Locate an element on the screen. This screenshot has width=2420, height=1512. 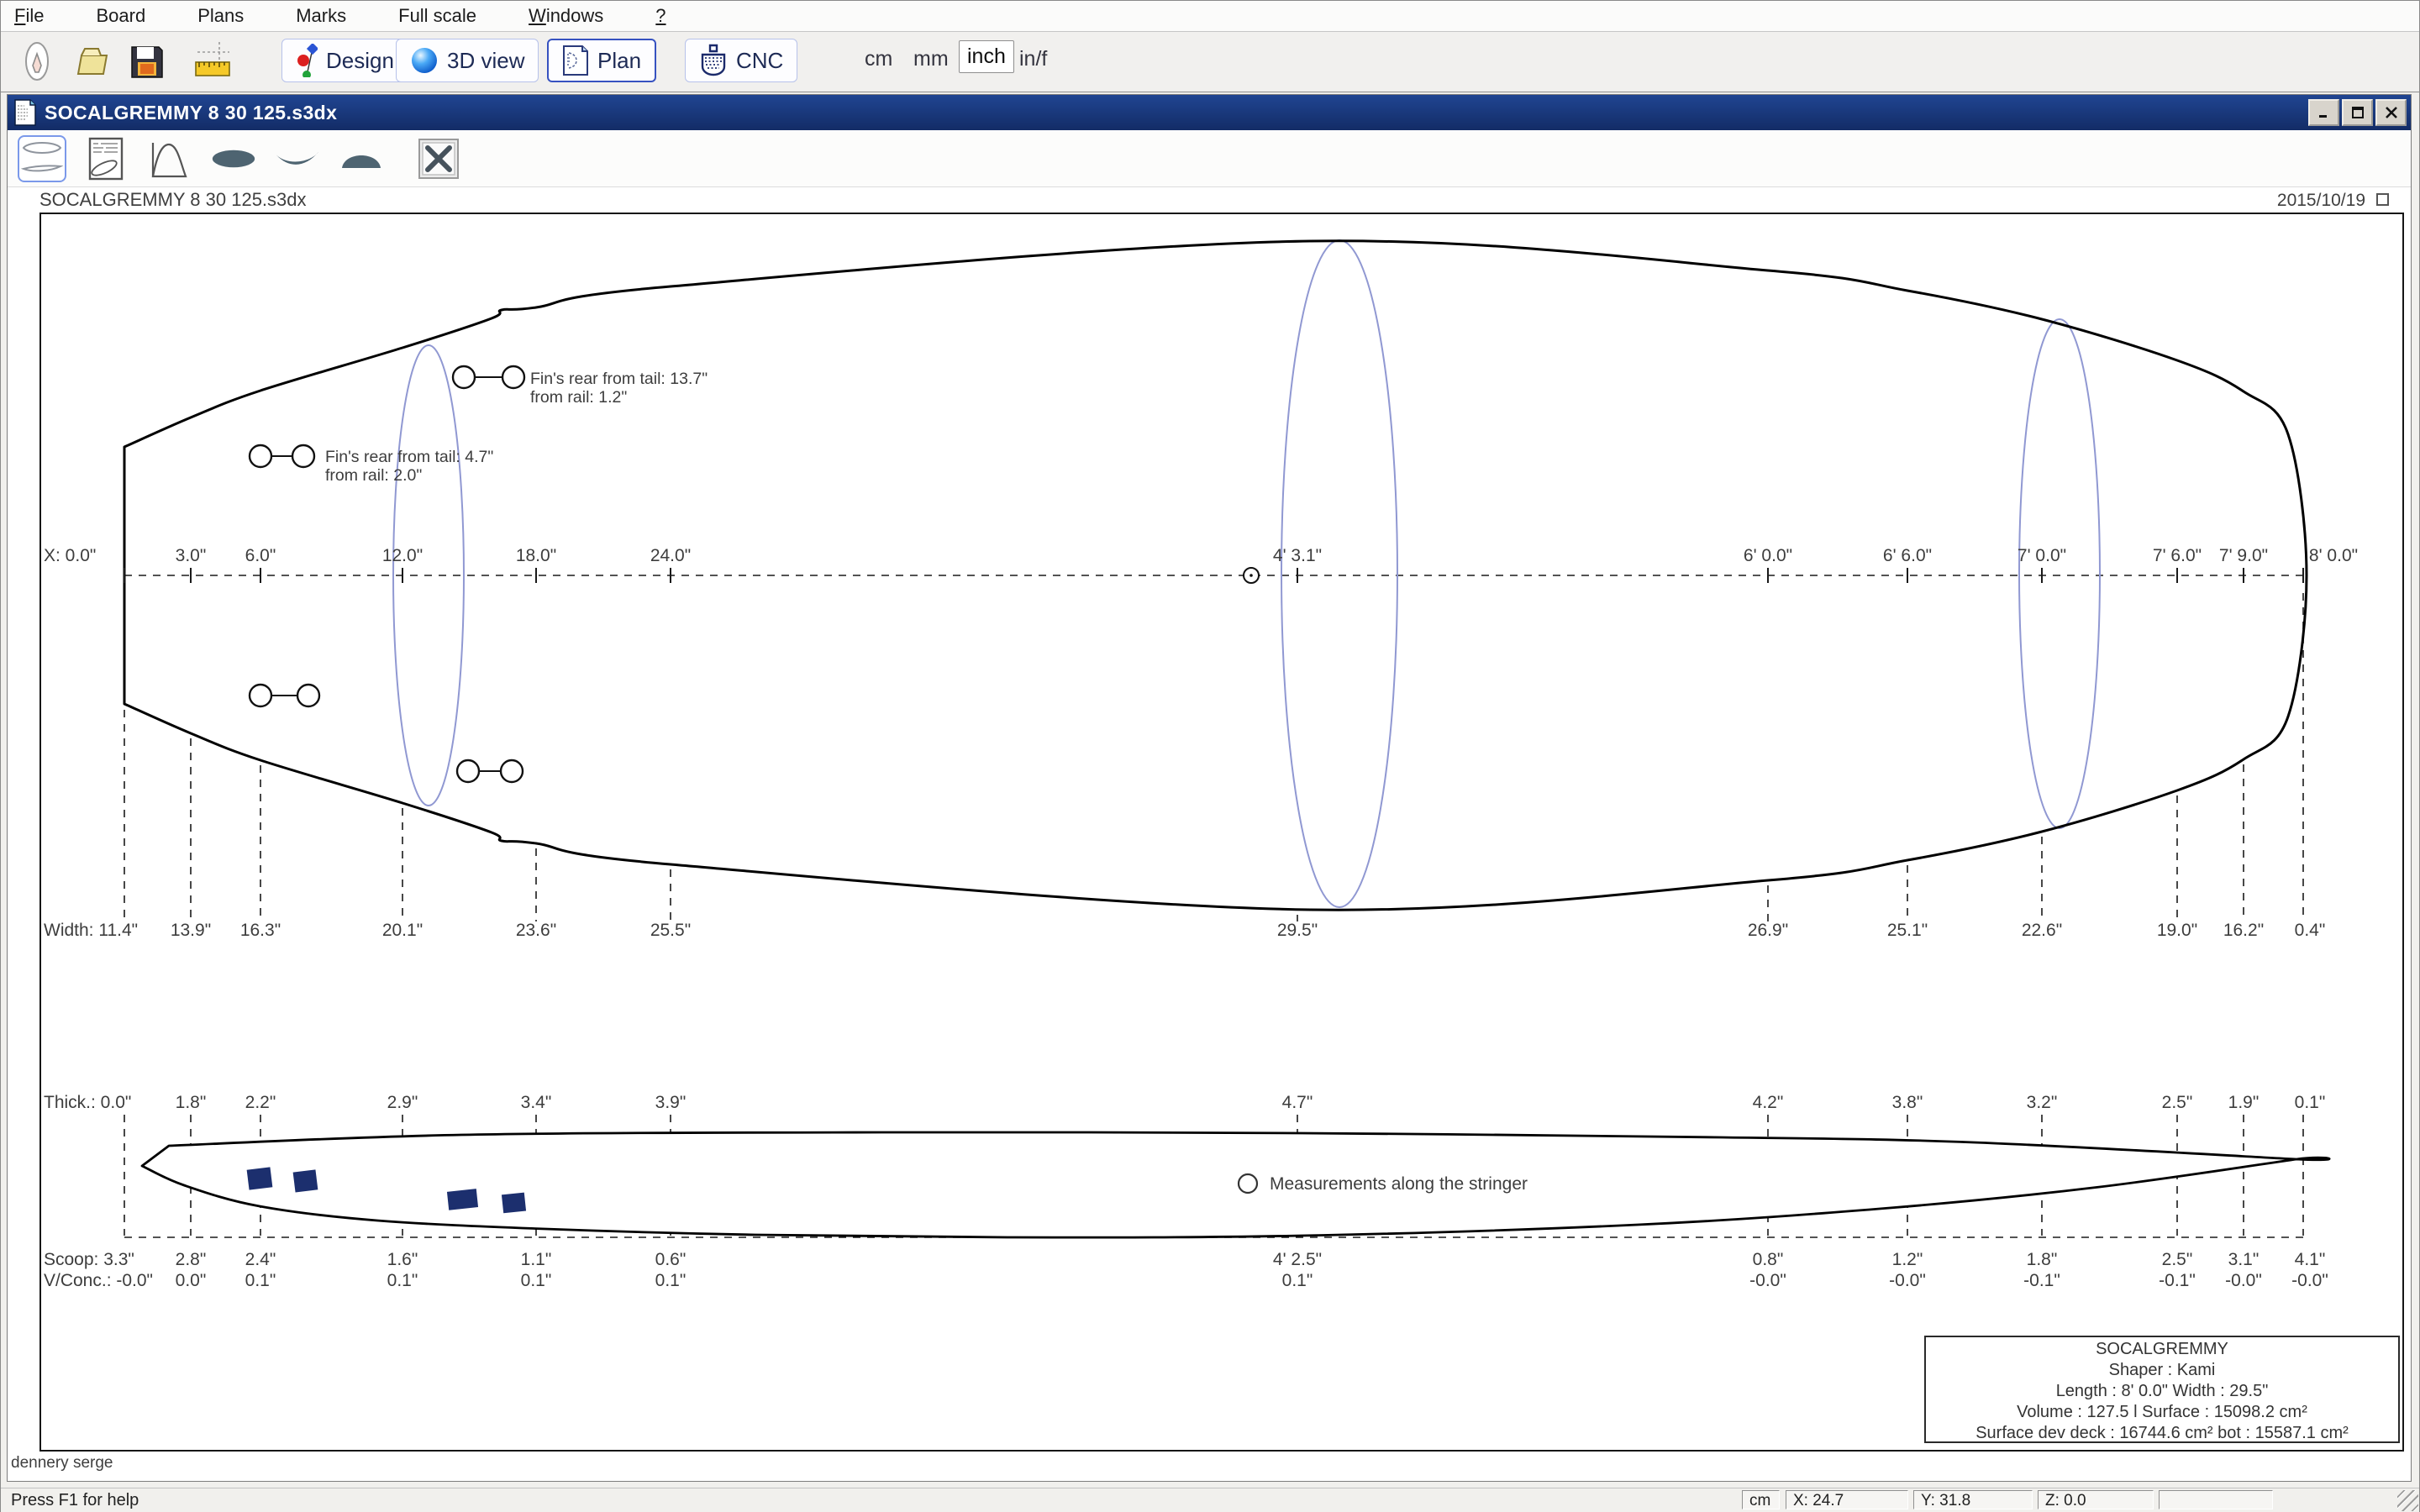
cnc-bit-icon is located at coordinates (713, 60).